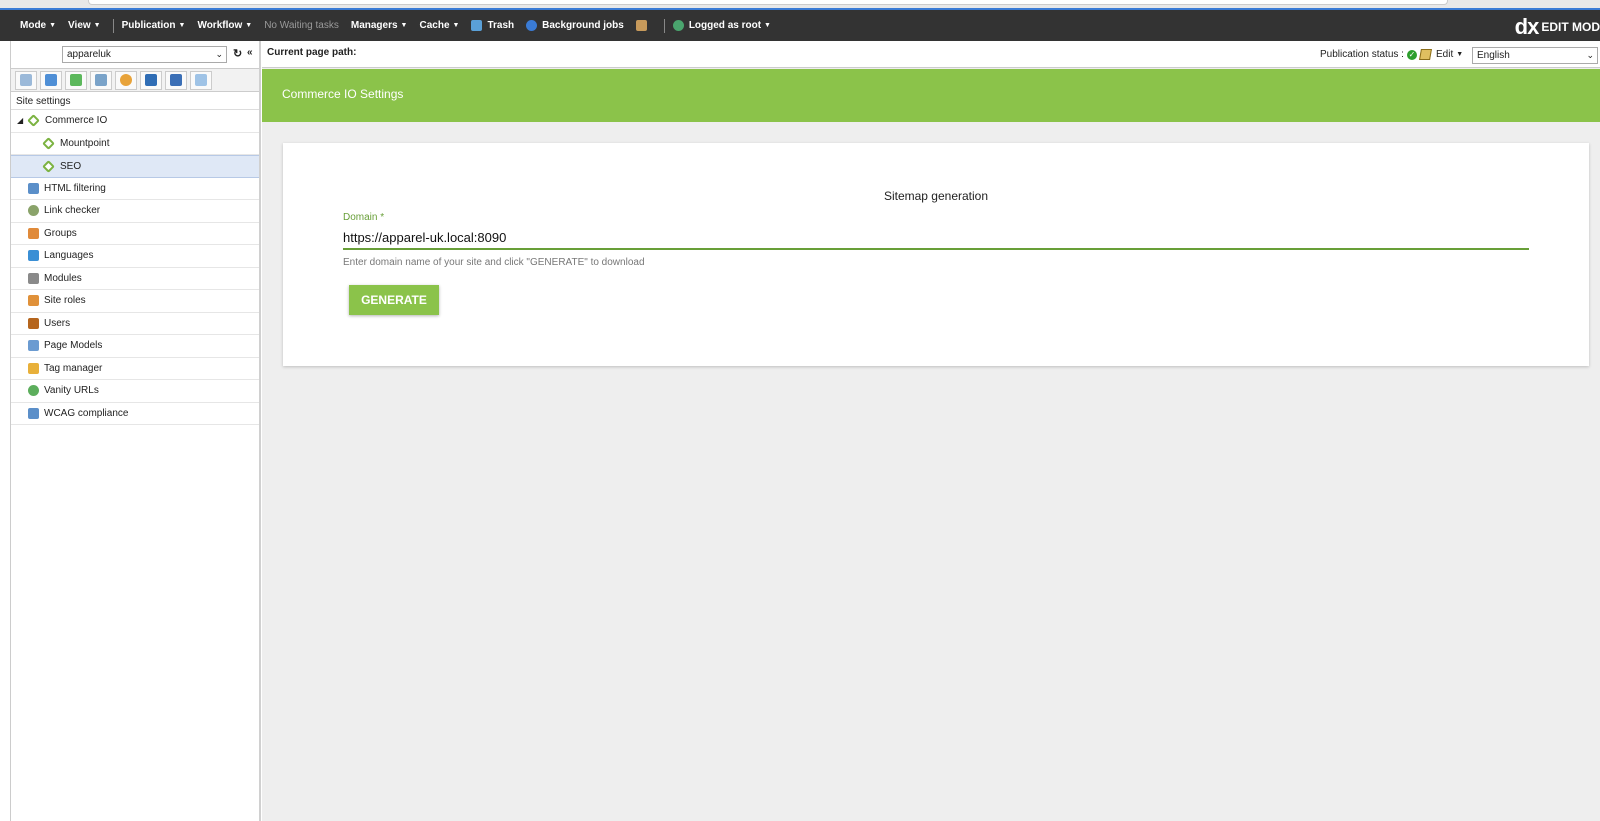 The image size is (1600, 821). Describe the element at coordinates (575, 25) in the screenshot. I see `menu-background-jobs: Background jobs` at that location.